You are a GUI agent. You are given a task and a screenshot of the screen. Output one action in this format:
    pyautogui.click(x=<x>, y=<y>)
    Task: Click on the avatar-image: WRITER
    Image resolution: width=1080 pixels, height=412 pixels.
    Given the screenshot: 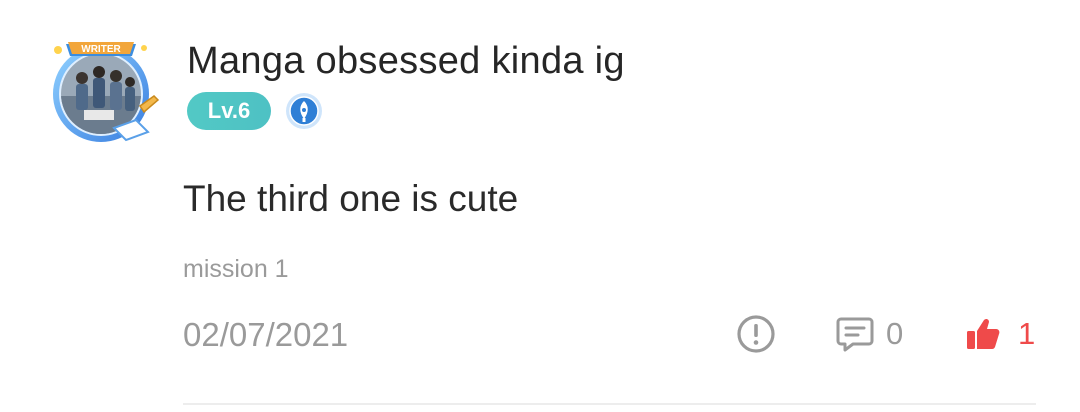 What is the action you would take?
    pyautogui.click(x=106, y=92)
    